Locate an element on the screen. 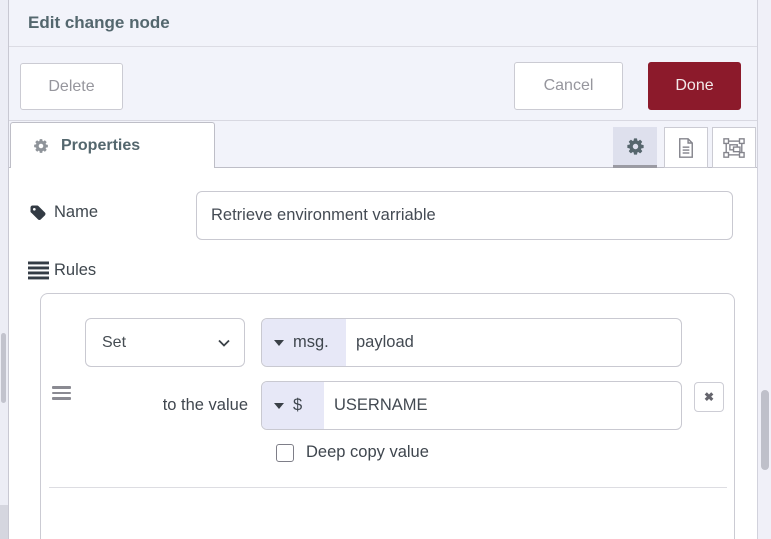 This screenshot has width=771, height=539. group-selection-icon is located at coordinates (734, 147).